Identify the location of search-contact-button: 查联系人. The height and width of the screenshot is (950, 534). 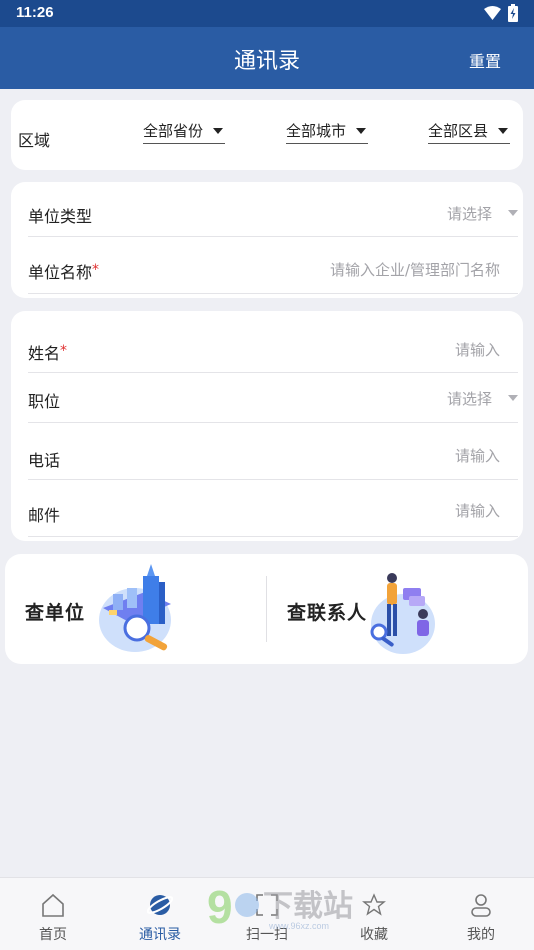
(397, 609).